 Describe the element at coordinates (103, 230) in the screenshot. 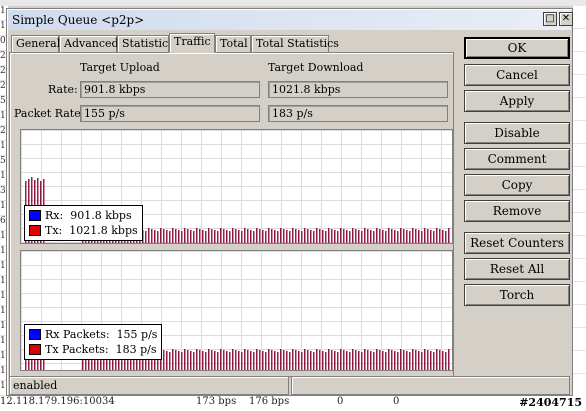

I see `tx-value: 1021.8 kbps` at that location.